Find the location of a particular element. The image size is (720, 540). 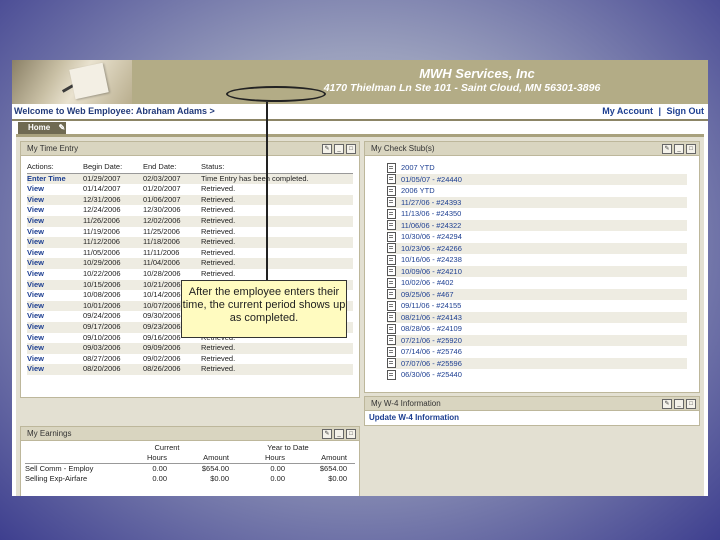

end-date: 08/26/2006 is located at coordinates (162, 369).